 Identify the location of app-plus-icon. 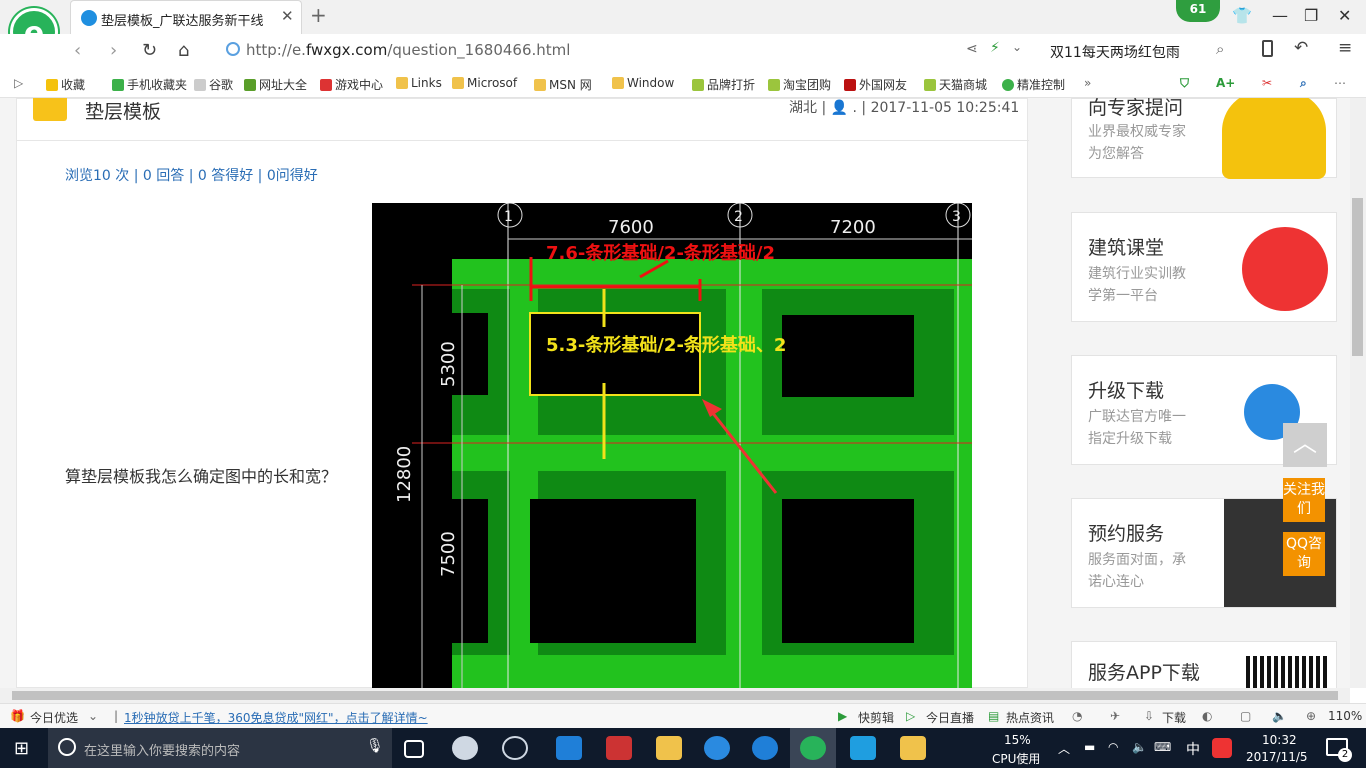
(863, 748).